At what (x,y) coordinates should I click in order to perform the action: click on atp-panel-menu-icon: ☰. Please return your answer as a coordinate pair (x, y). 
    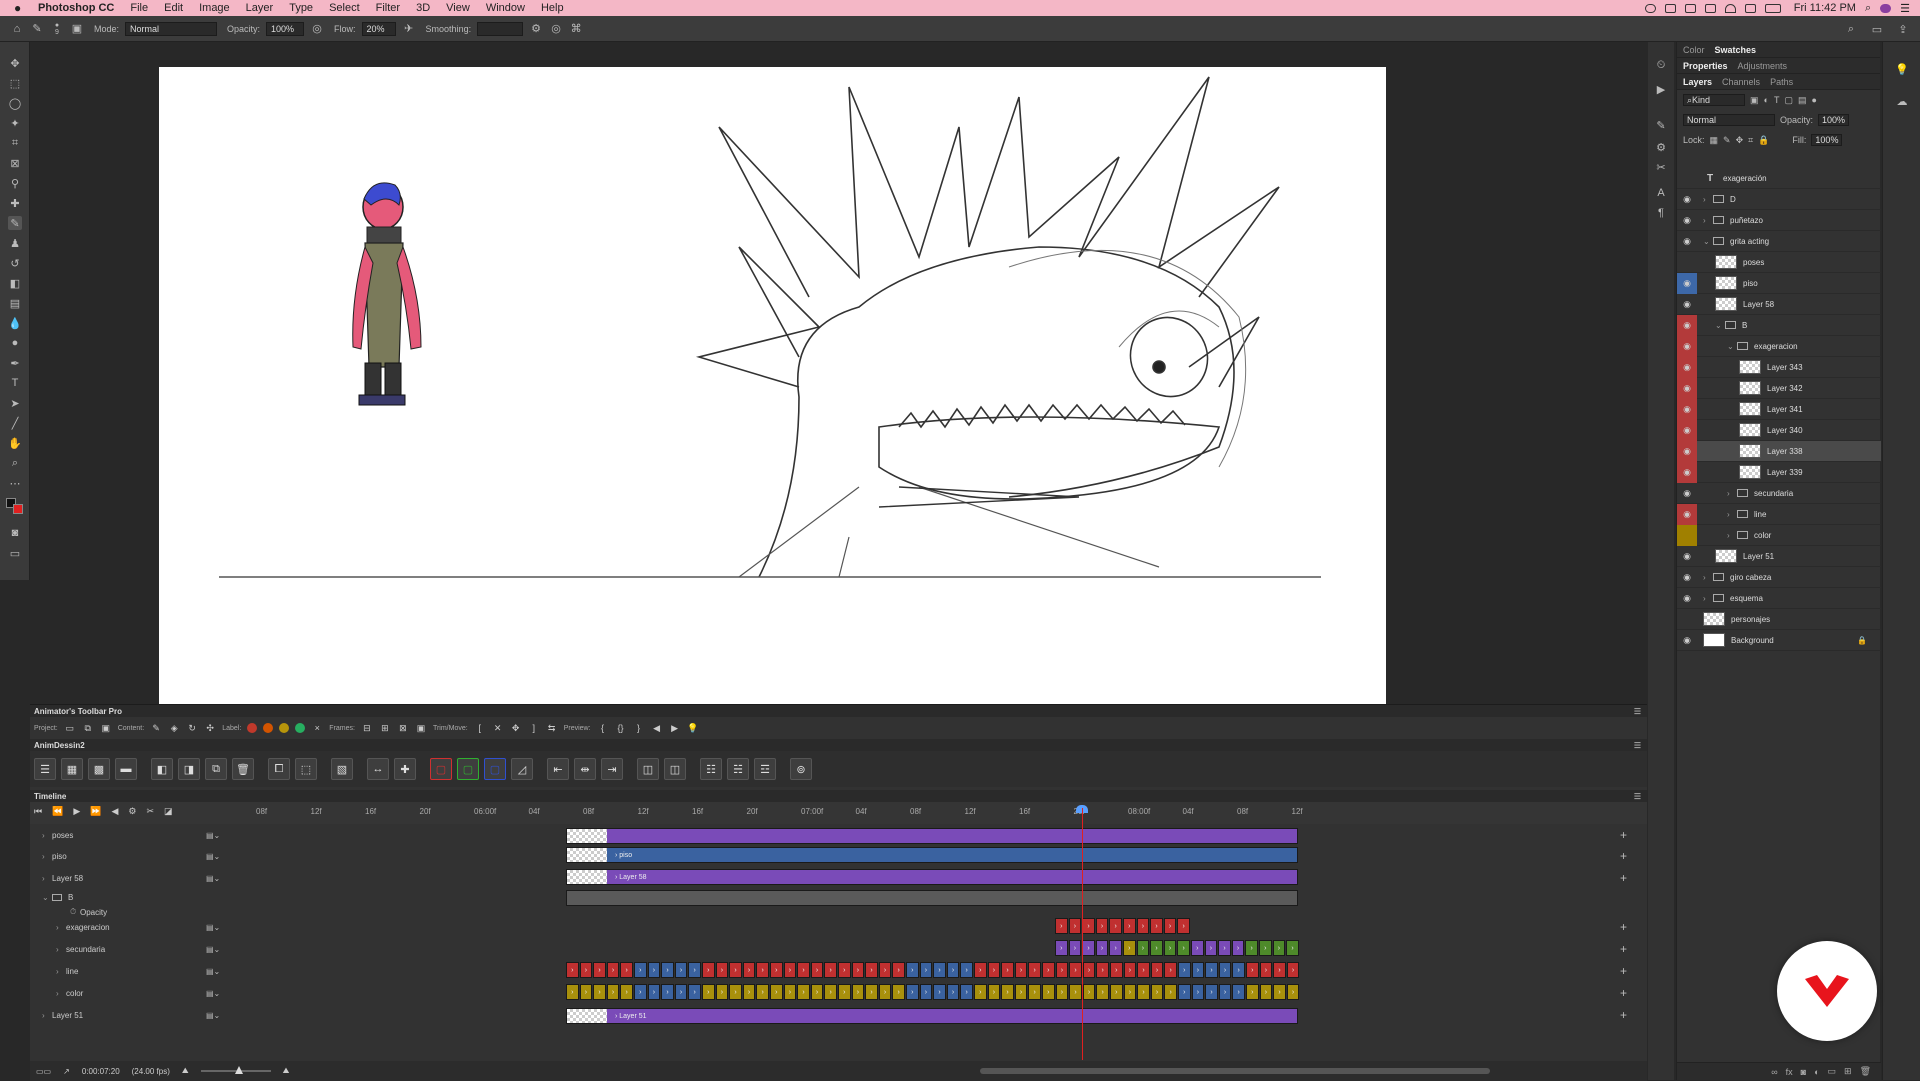
    Looking at the image, I should click on (1637, 711).